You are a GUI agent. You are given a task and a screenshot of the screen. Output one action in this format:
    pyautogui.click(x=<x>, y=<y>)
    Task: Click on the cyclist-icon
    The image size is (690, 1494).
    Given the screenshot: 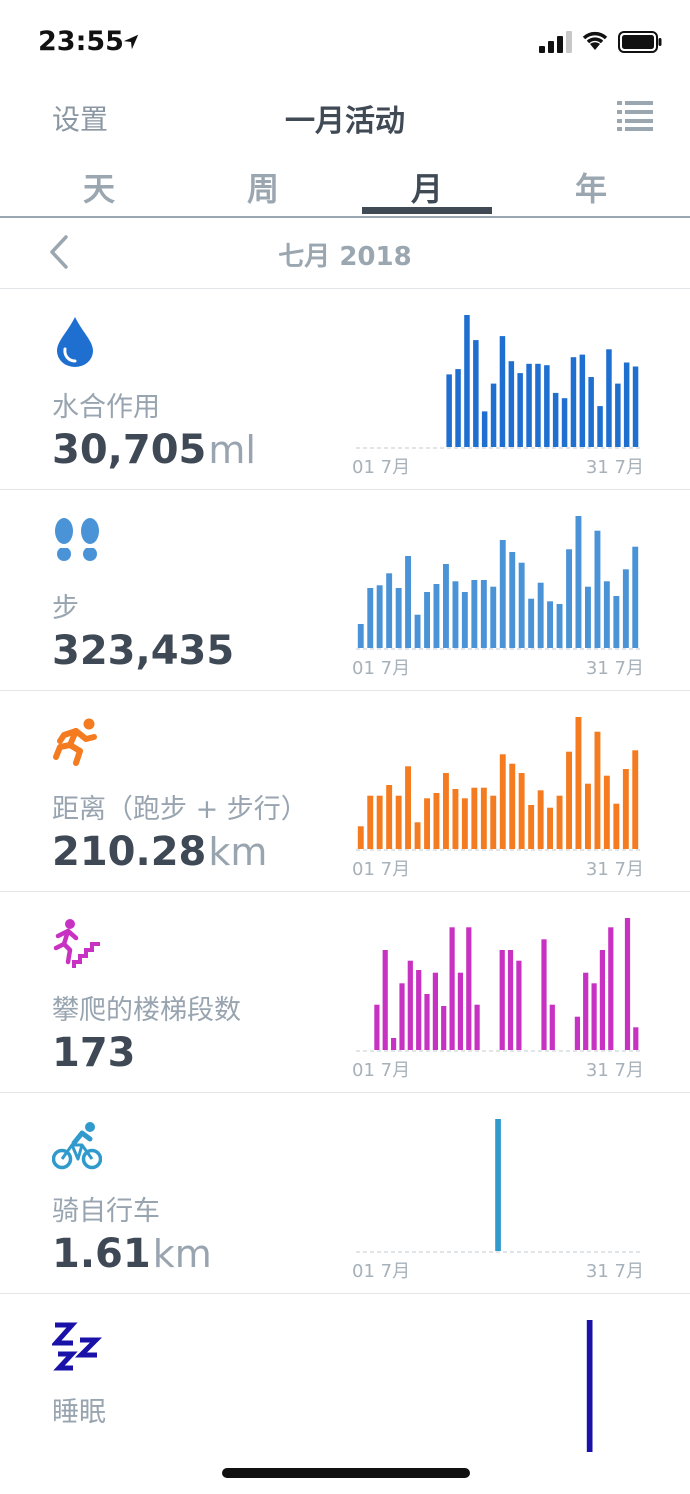 What is the action you would take?
    pyautogui.click(x=77, y=1146)
    